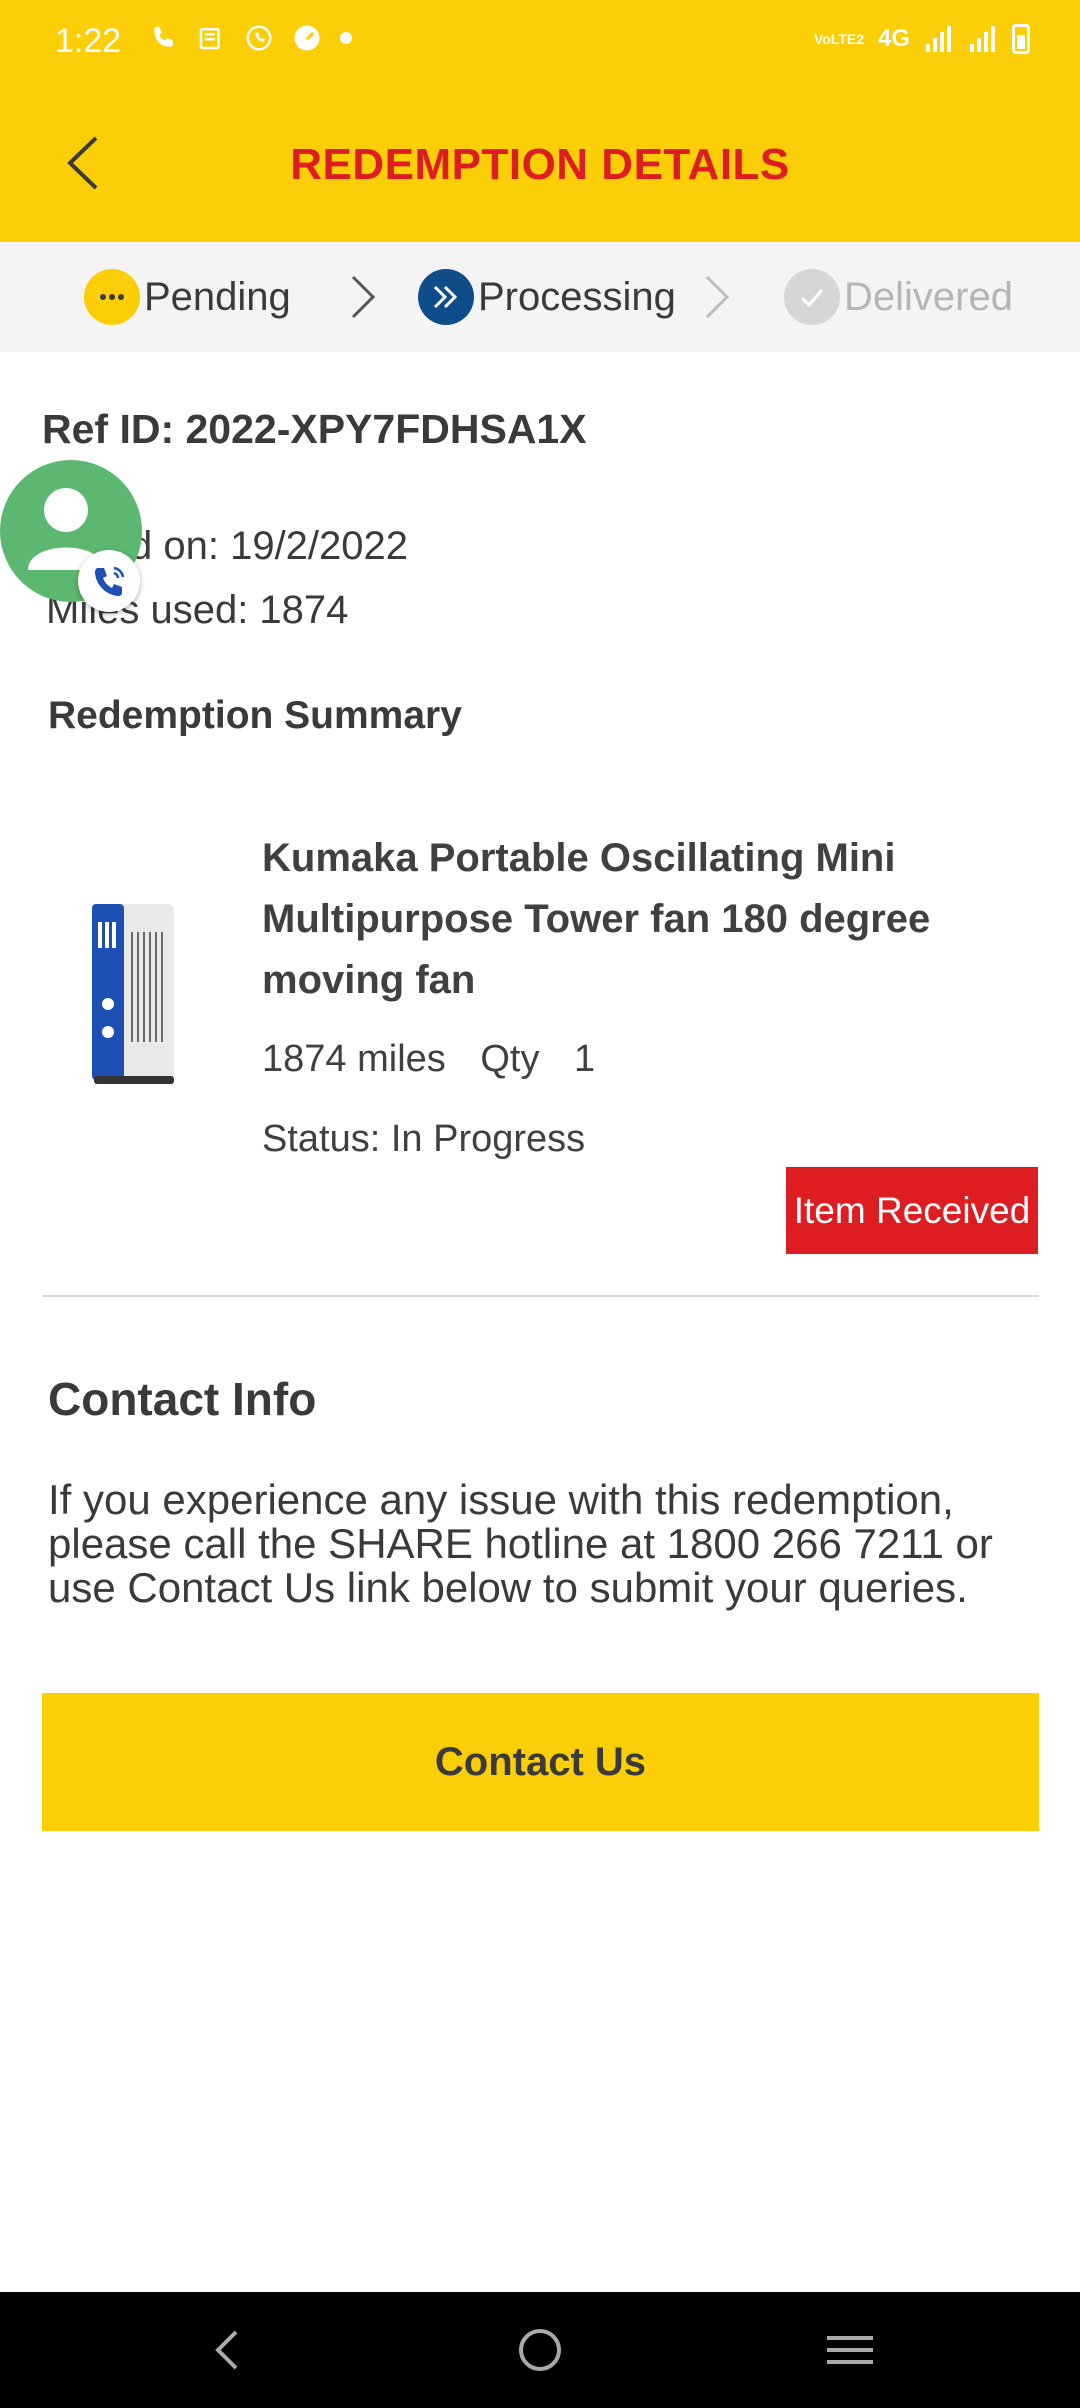 The image size is (1080, 2408). What do you see at coordinates (209, 39) in the screenshot?
I see `news-icon` at bounding box center [209, 39].